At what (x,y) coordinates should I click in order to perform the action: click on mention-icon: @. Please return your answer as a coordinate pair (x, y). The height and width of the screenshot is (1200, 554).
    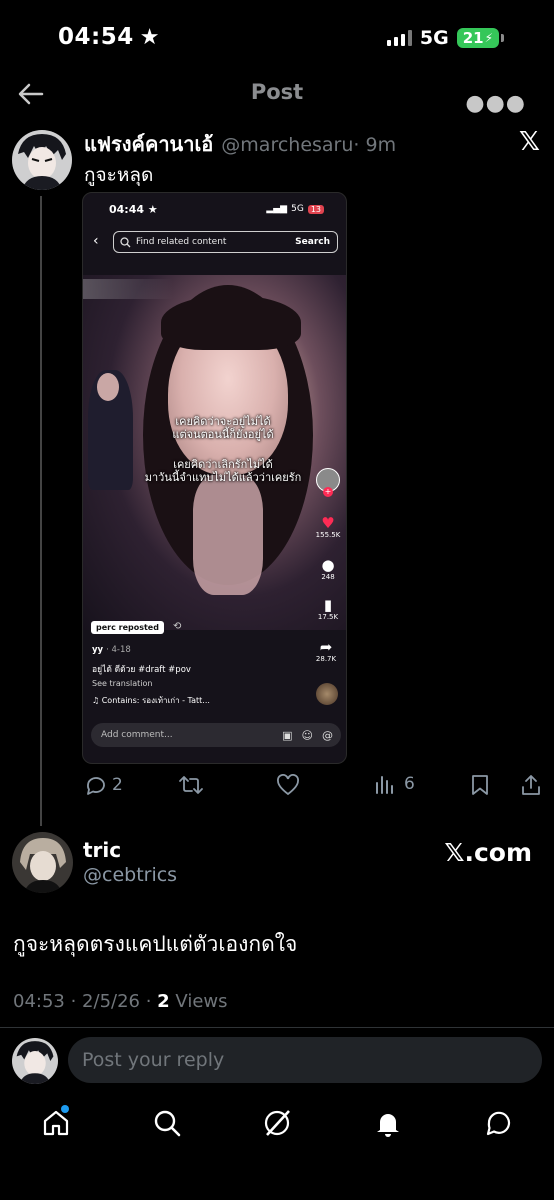
    Looking at the image, I should click on (327, 735).